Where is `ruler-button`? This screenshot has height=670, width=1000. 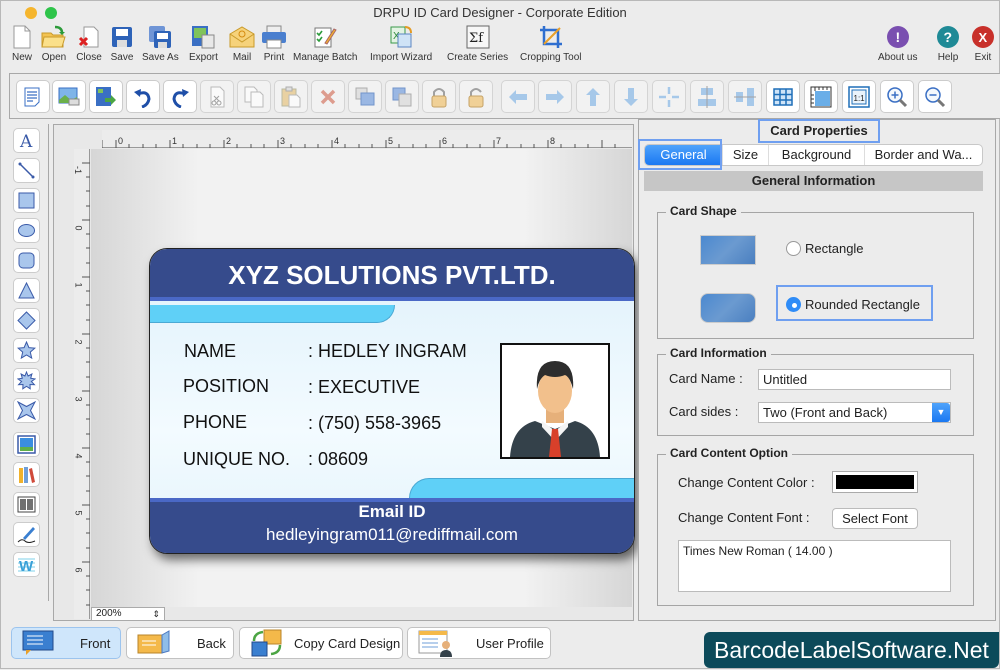 ruler-button is located at coordinates (821, 96).